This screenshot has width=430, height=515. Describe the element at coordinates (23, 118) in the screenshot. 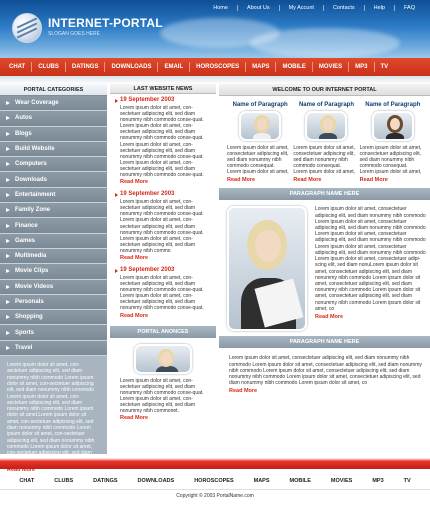

I see `sidebar-item-label: Autos` at that location.